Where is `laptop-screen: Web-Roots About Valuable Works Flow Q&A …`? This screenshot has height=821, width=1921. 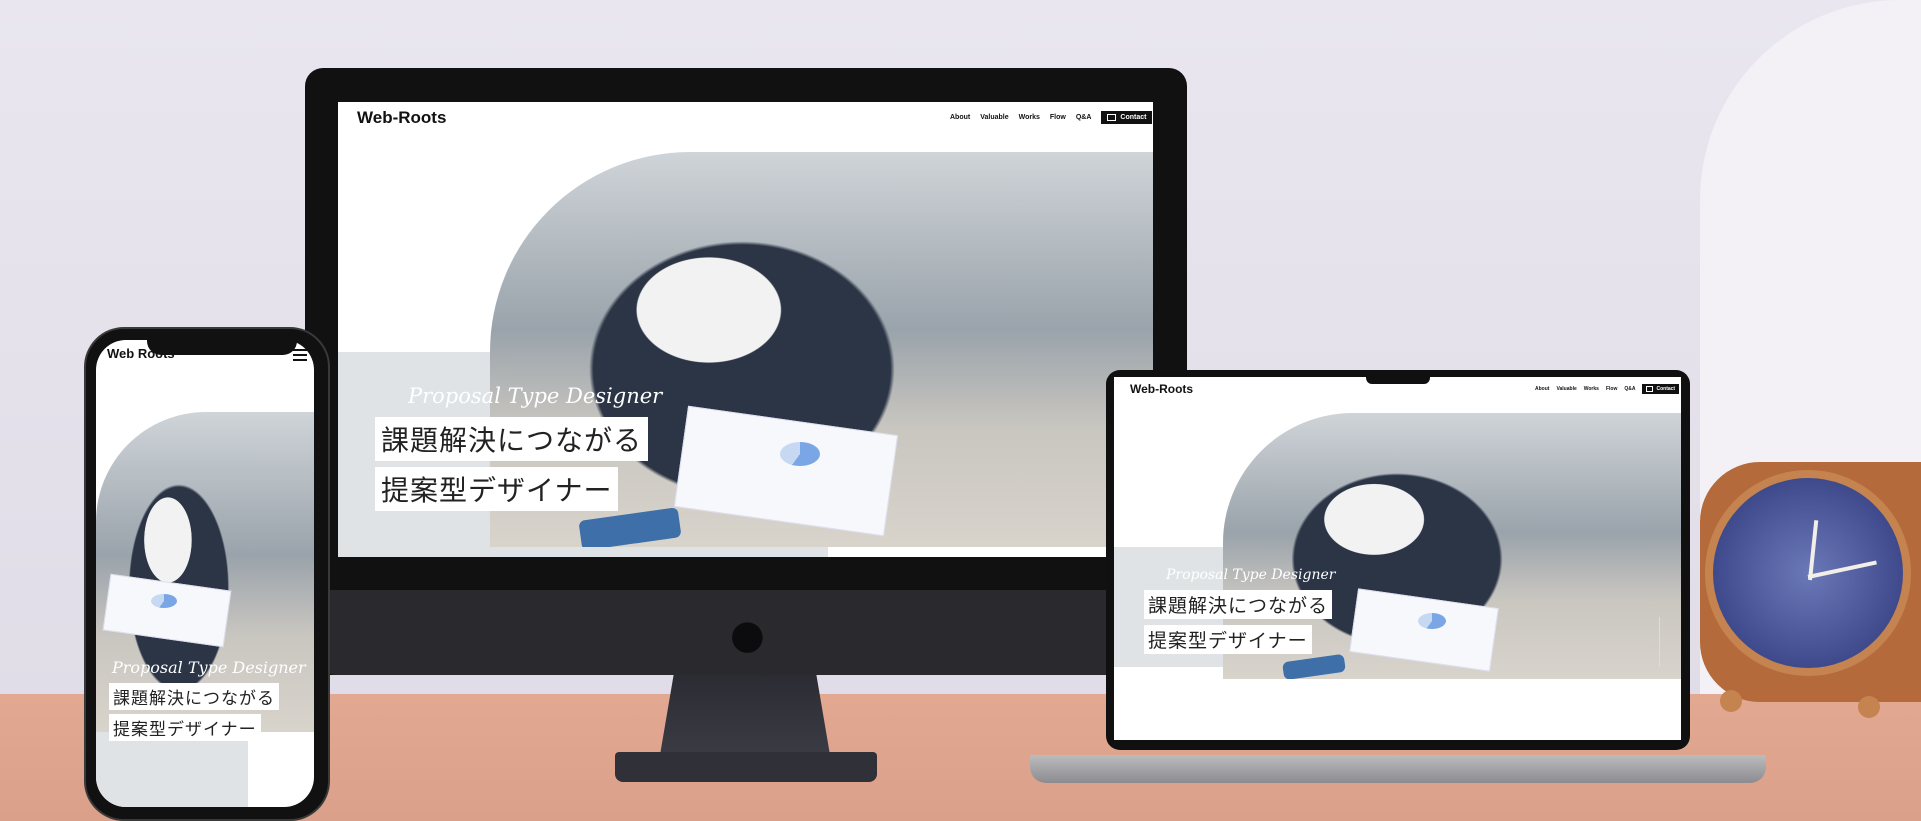
laptop-screen: Web-Roots About Valuable Works Flow Q&A … is located at coordinates (1397, 558).